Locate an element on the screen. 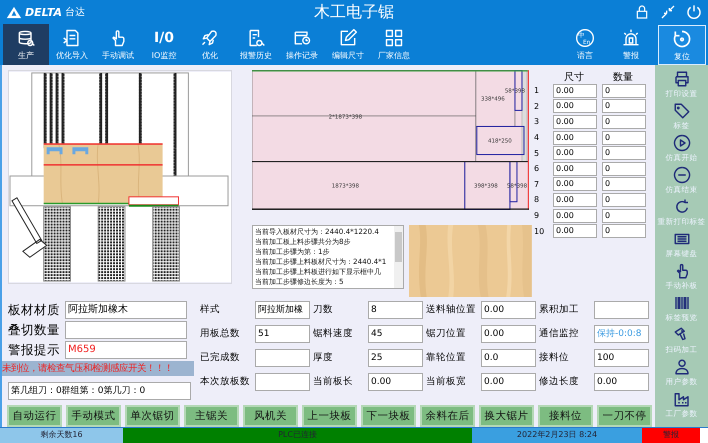 This screenshot has height=443, width=708. field-label: 叠切数量 is located at coordinates (34, 330).